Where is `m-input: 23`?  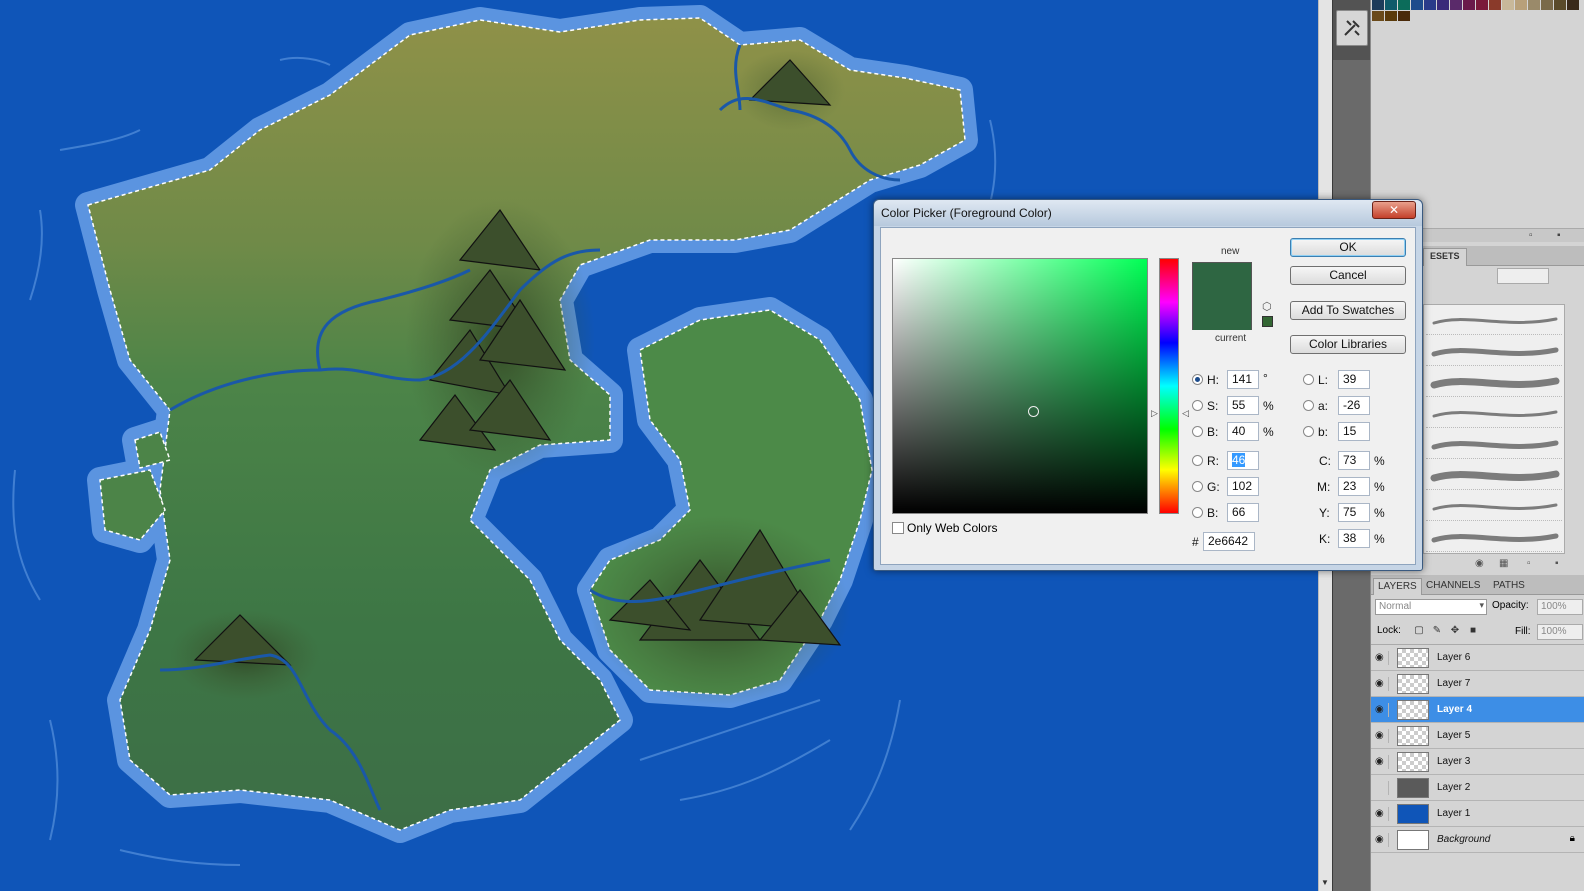 m-input: 23 is located at coordinates (1354, 486).